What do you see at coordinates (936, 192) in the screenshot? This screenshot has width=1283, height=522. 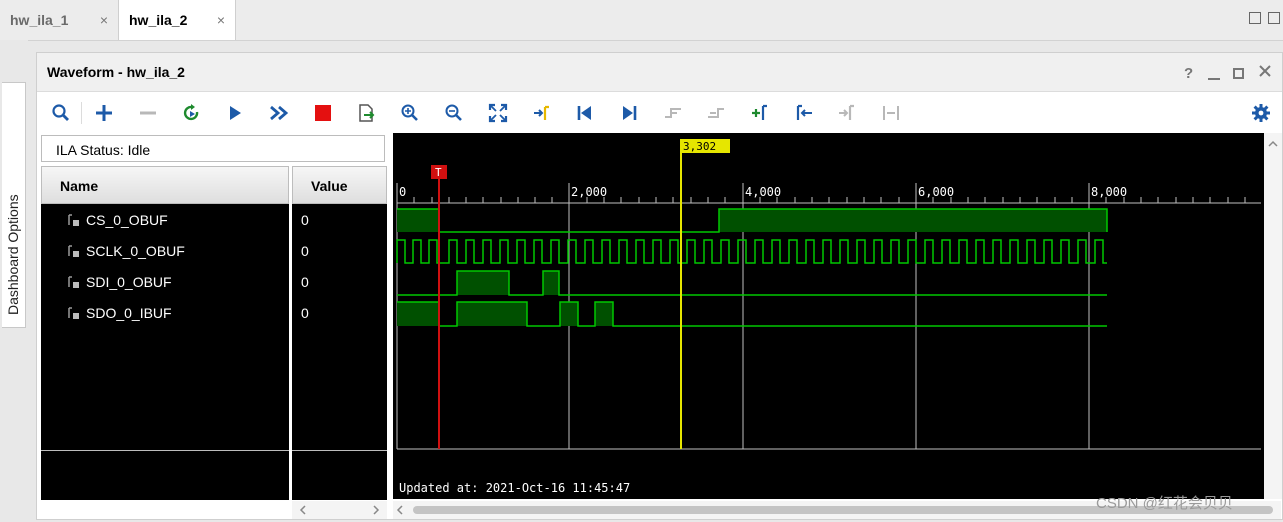 I see `time-tick-label: 6,000` at bounding box center [936, 192].